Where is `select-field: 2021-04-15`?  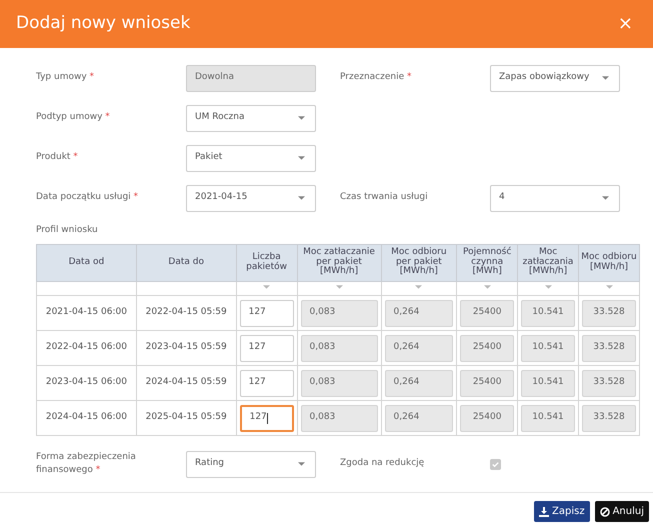
select-field: 2021-04-15 is located at coordinates (251, 198).